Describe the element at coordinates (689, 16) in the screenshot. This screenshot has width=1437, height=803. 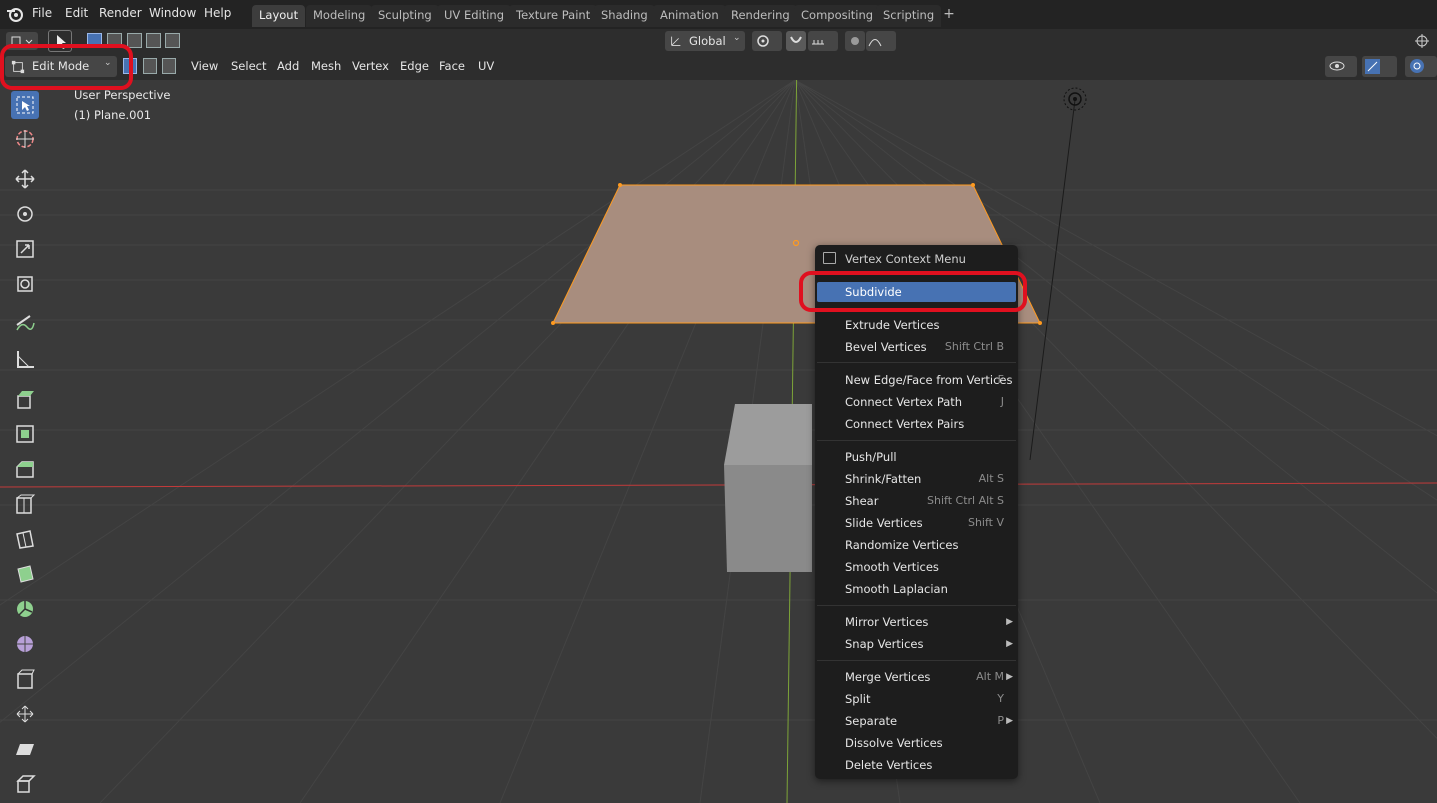
I see `tab-animation: Animation` at that location.